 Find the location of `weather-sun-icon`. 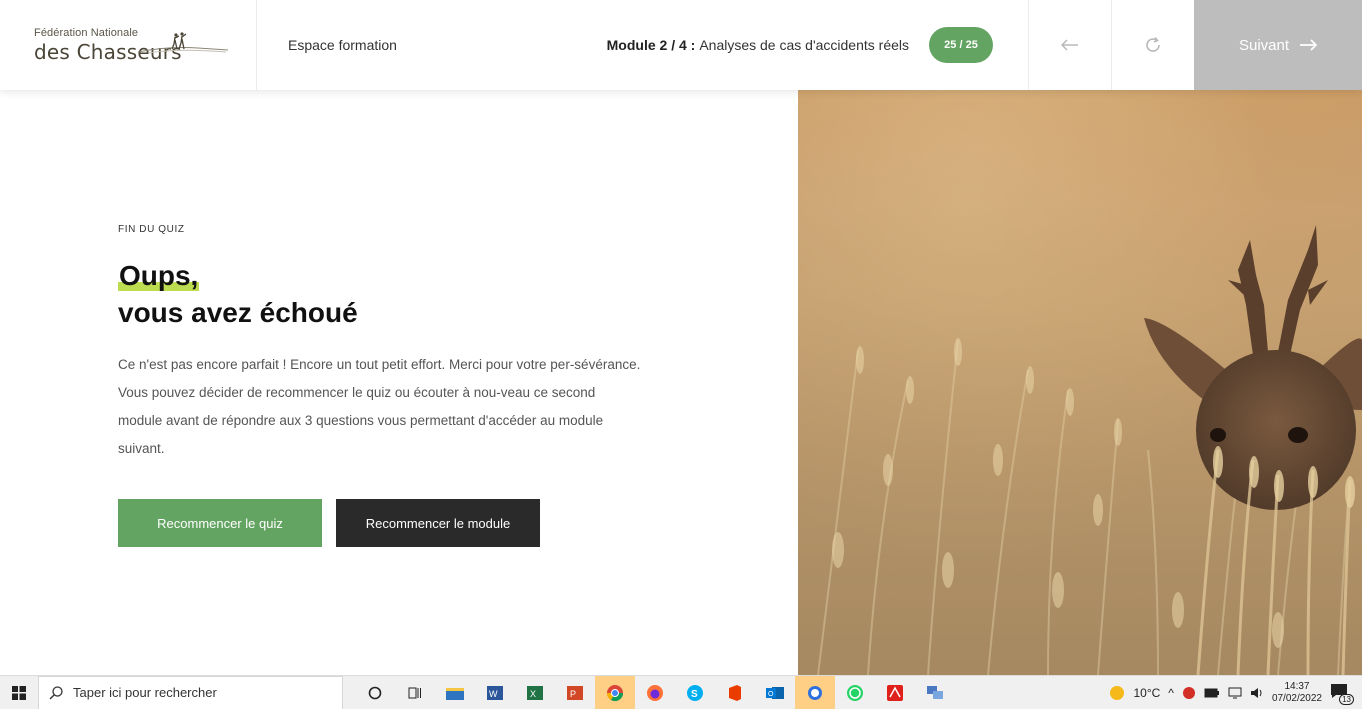

weather-sun-icon is located at coordinates (1117, 693).